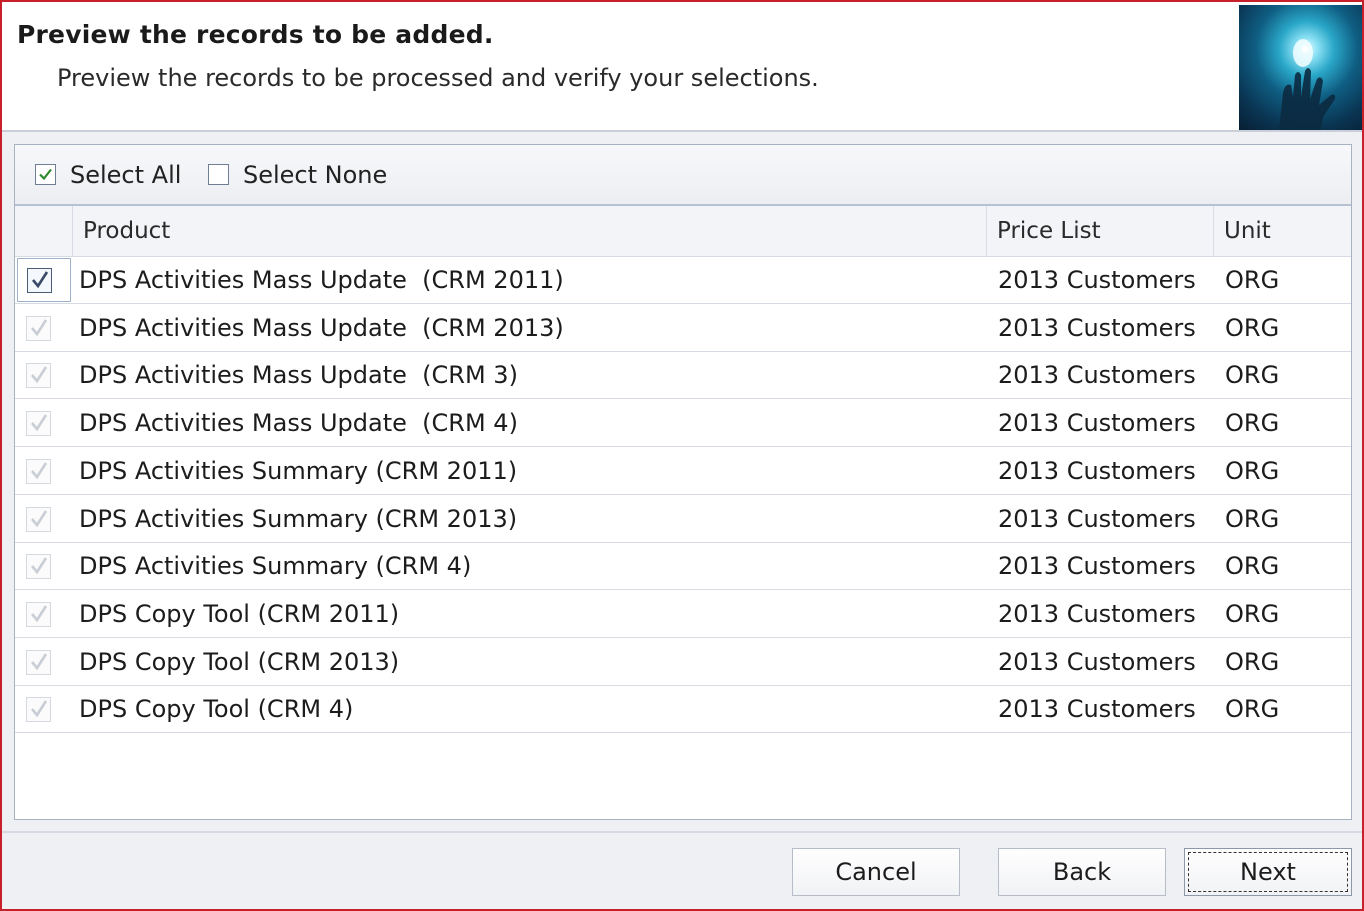 Image resolution: width=1364 pixels, height=911 pixels. Describe the element at coordinates (321, 280) in the screenshot. I see `row-product: DPS Activities Mass Update (CRM 2011)` at that location.